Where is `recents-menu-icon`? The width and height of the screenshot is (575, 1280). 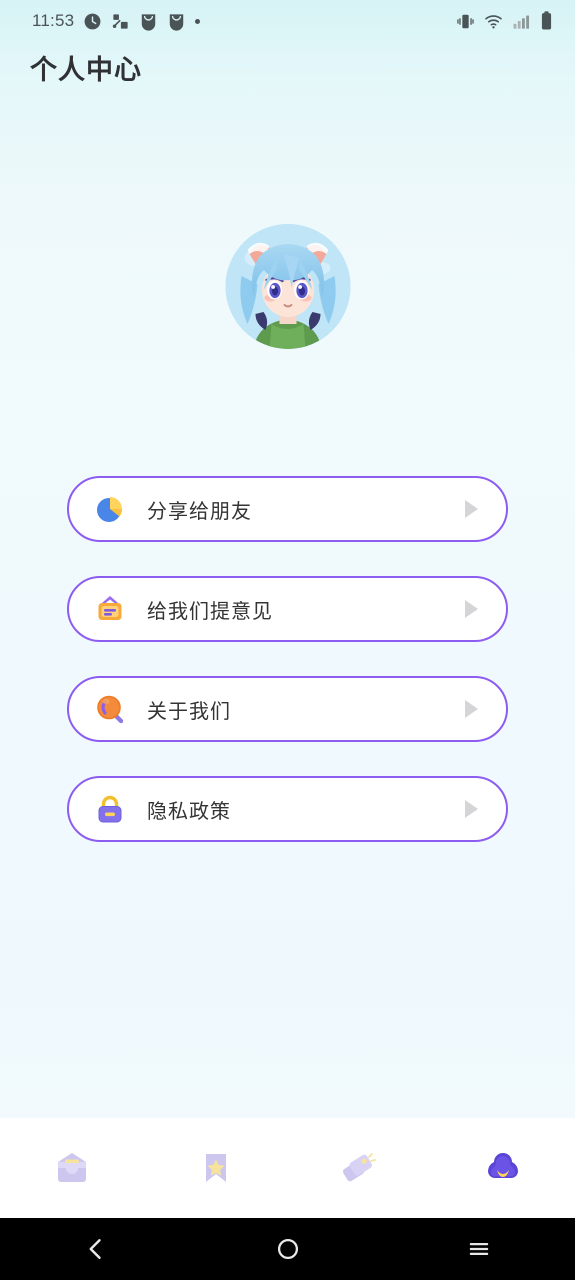
recents-menu-icon is located at coordinates (479, 1249).